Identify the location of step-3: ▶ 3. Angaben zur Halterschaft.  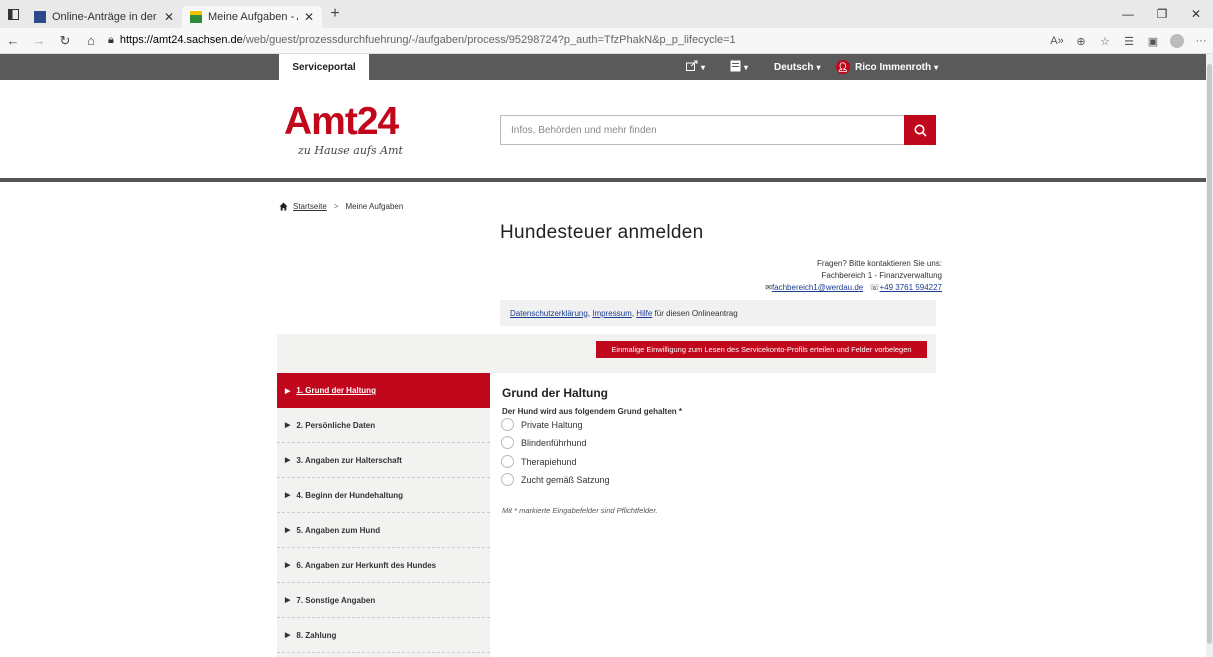
(383, 460).